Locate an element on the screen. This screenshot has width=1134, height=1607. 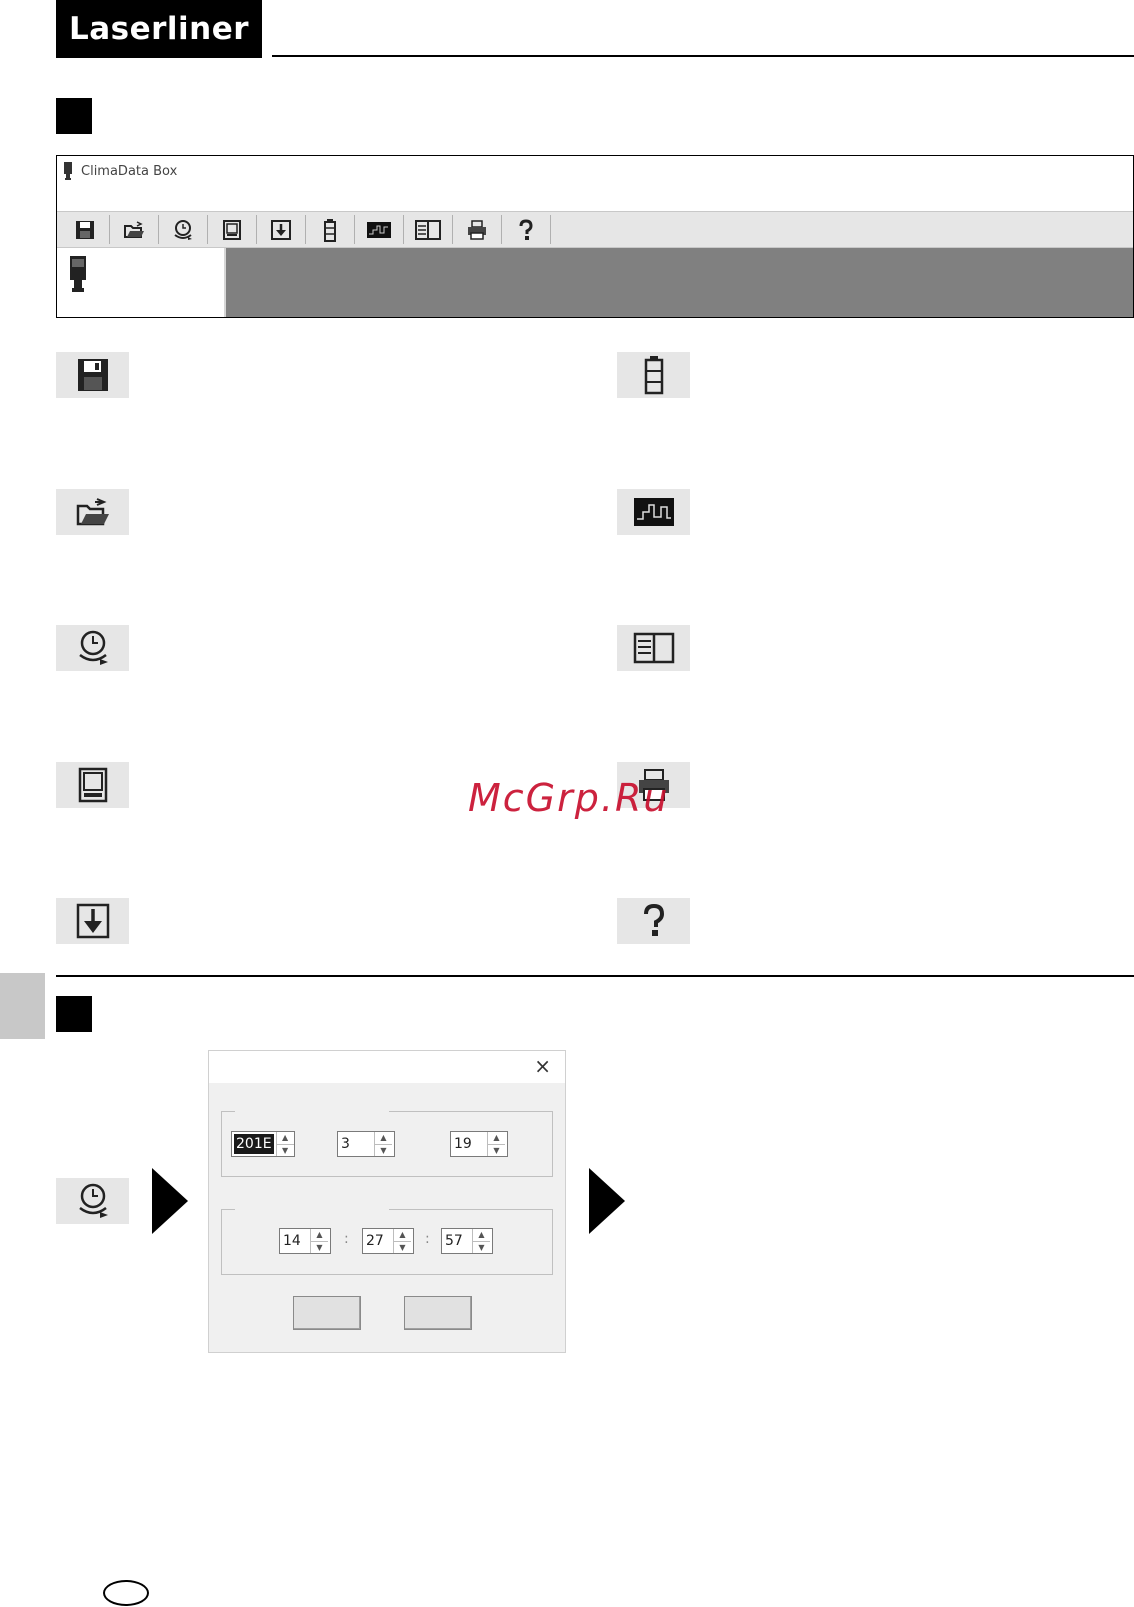
minute-spinner: 27 ▲ ▼ is located at coordinates (388, 1241).